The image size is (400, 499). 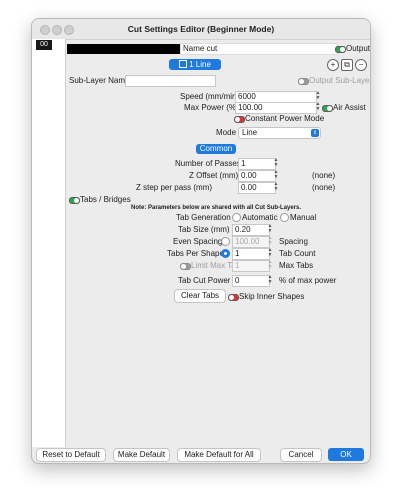 I want to click on window-title: Cut Settings Editor (Beginner Mode), so click(x=201, y=29).